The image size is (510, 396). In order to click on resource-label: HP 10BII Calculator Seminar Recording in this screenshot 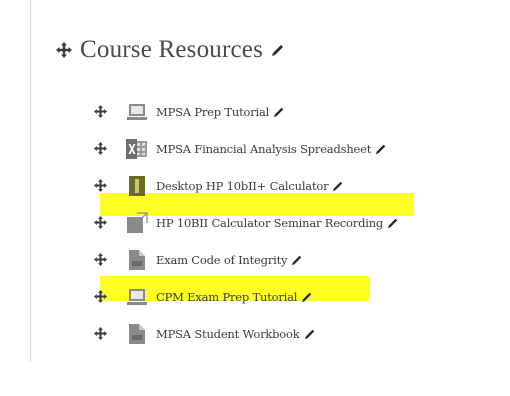, I will do `click(269, 223)`.